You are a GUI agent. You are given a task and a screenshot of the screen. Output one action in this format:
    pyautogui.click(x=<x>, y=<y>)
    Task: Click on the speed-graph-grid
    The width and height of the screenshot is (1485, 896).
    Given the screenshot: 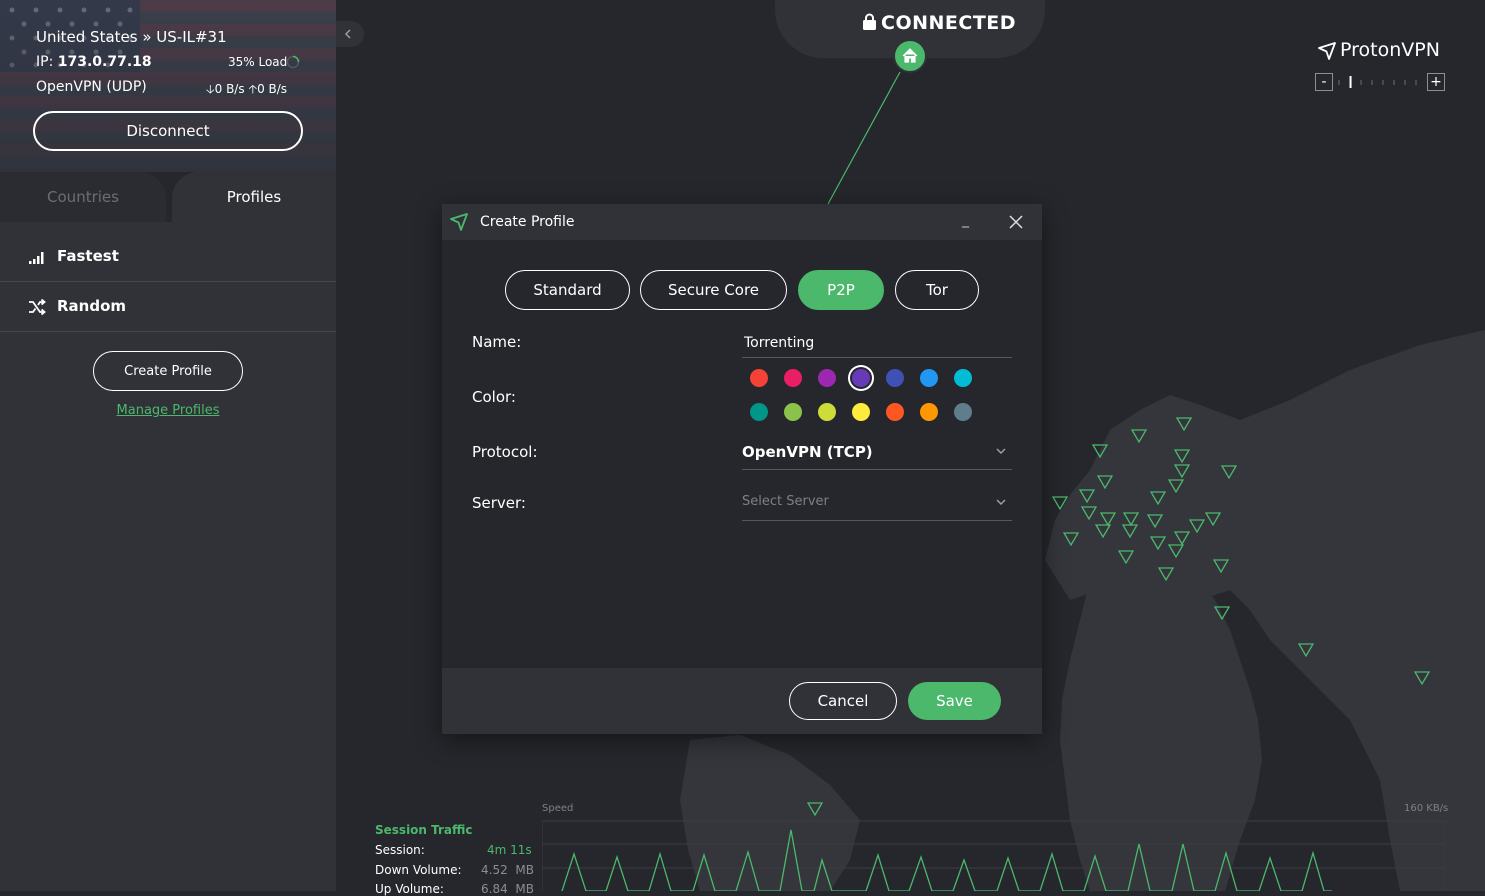 What is the action you would take?
    pyautogui.click(x=993, y=855)
    